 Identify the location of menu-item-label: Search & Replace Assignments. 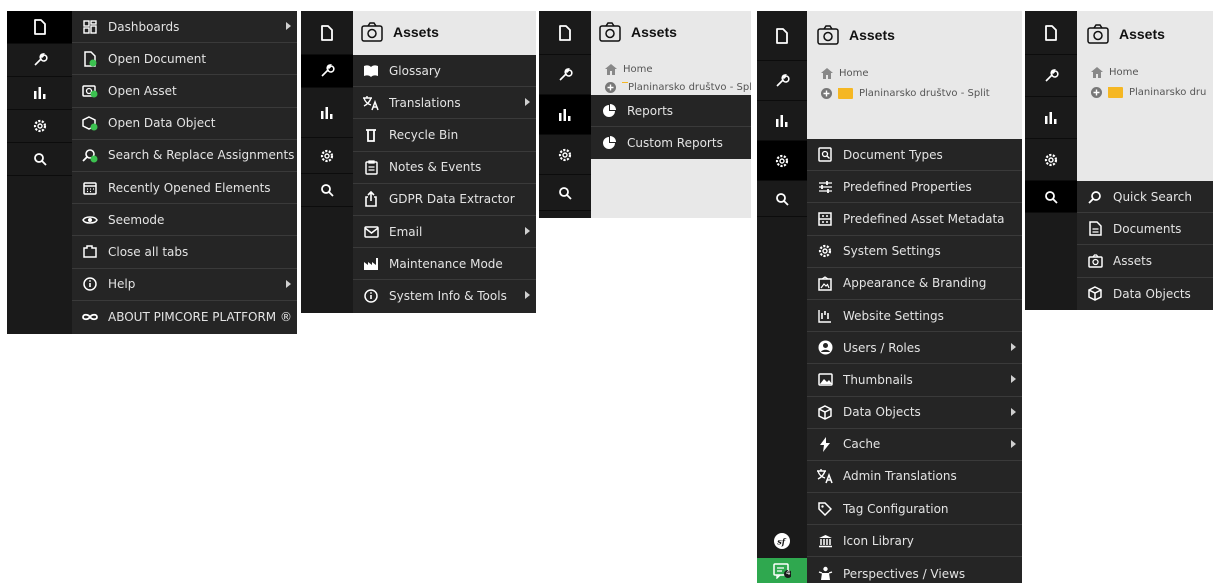
(201, 155).